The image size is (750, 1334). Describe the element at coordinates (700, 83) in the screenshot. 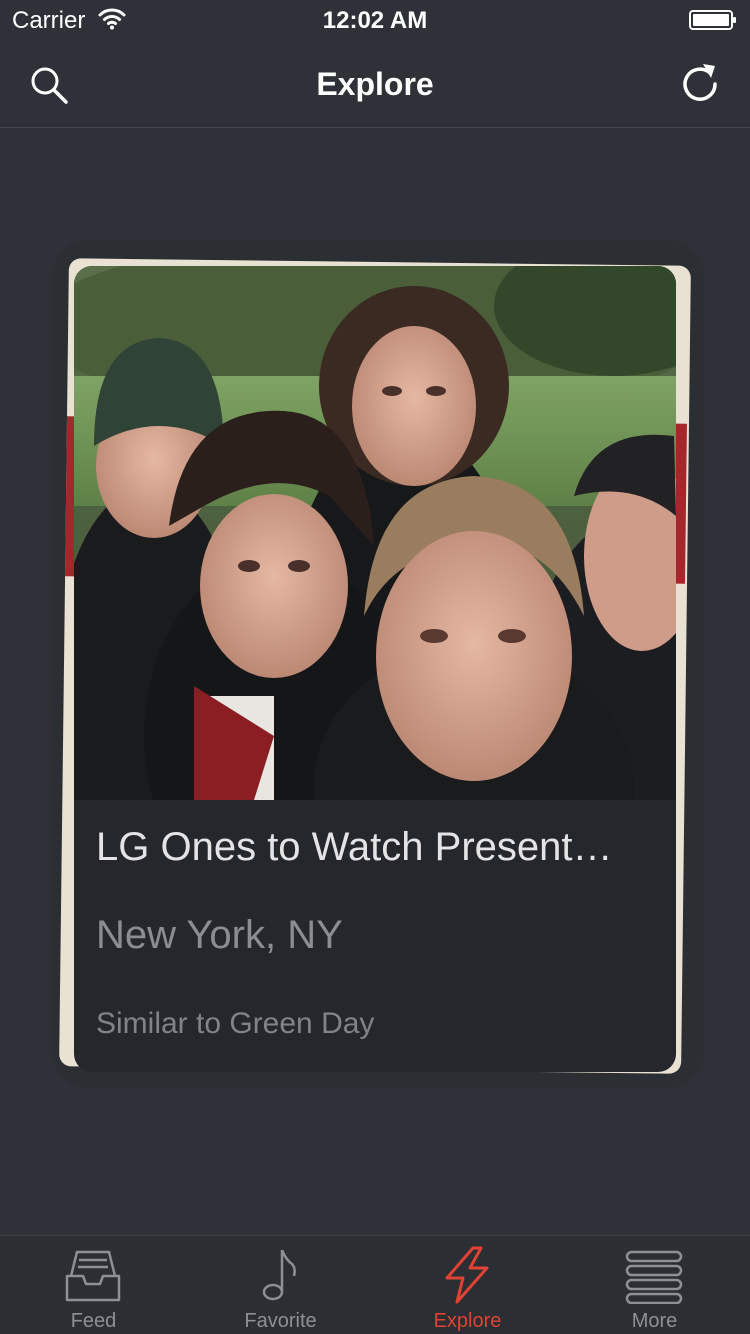

I see `refresh-icon` at that location.